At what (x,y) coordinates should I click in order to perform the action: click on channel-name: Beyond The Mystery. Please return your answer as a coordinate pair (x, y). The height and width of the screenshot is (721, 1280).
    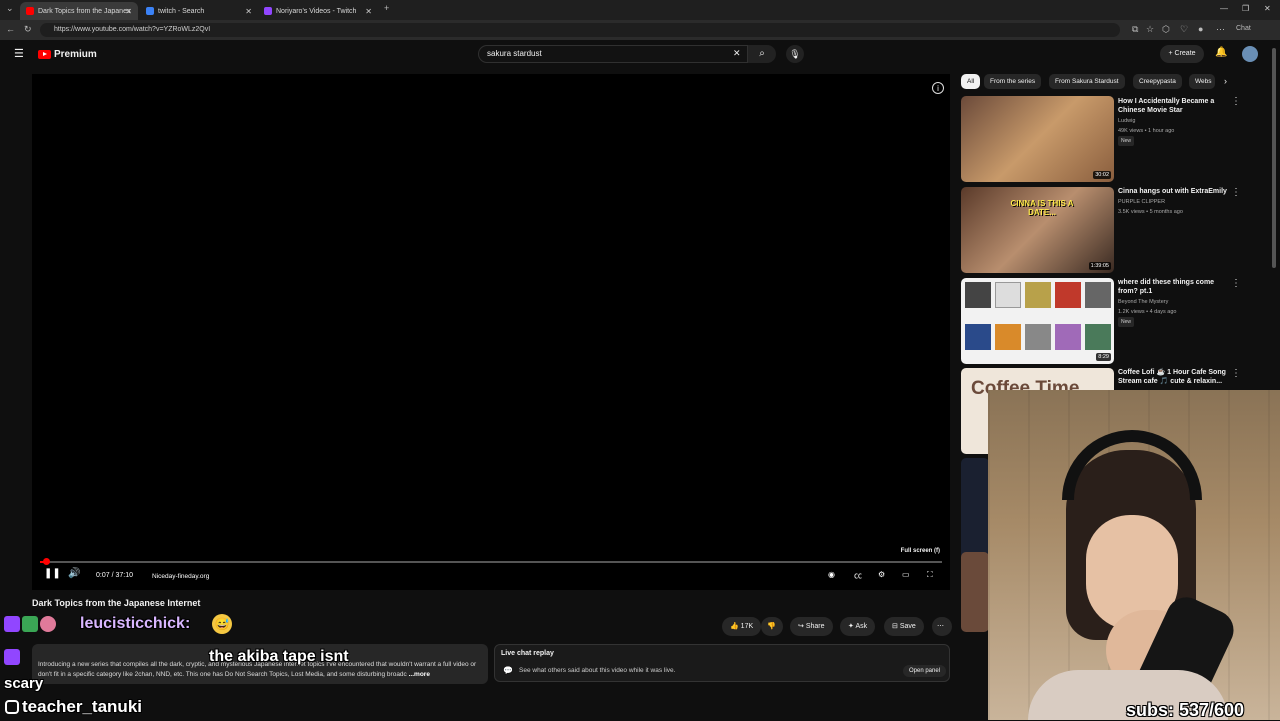
    Looking at the image, I should click on (1143, 302).